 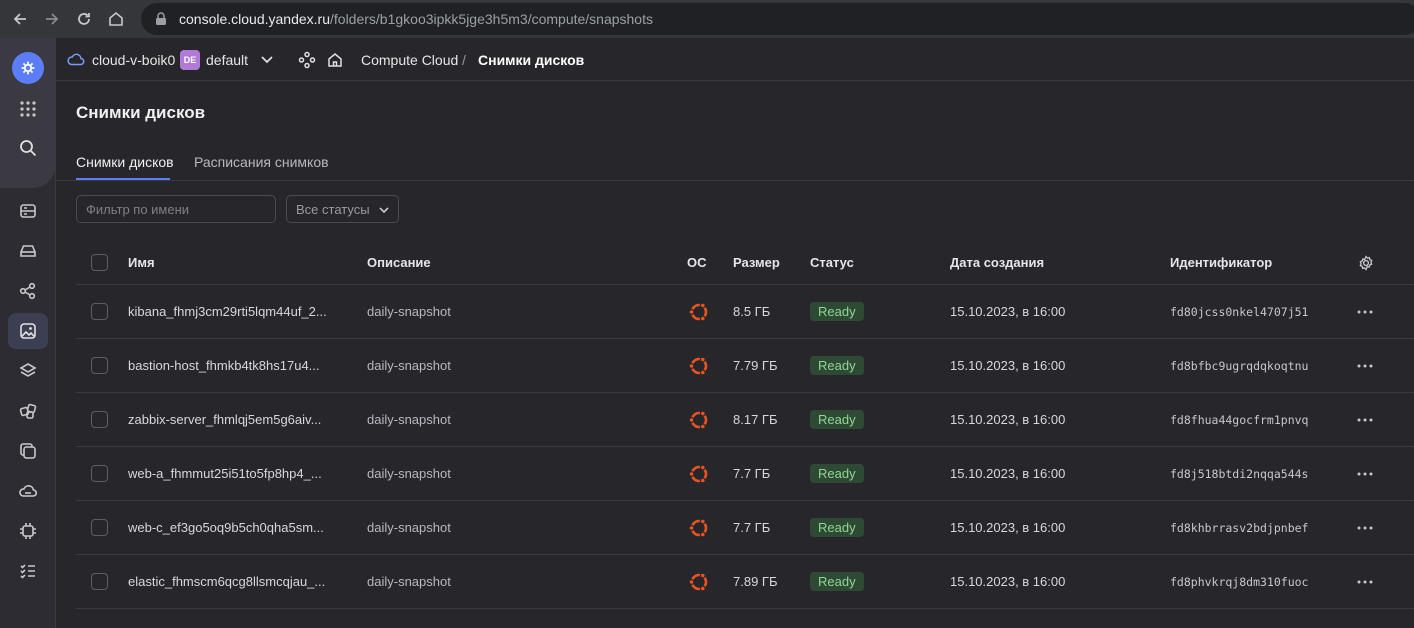 I want to click on table-settings-gear-icon, so click(x=1366, y=262).